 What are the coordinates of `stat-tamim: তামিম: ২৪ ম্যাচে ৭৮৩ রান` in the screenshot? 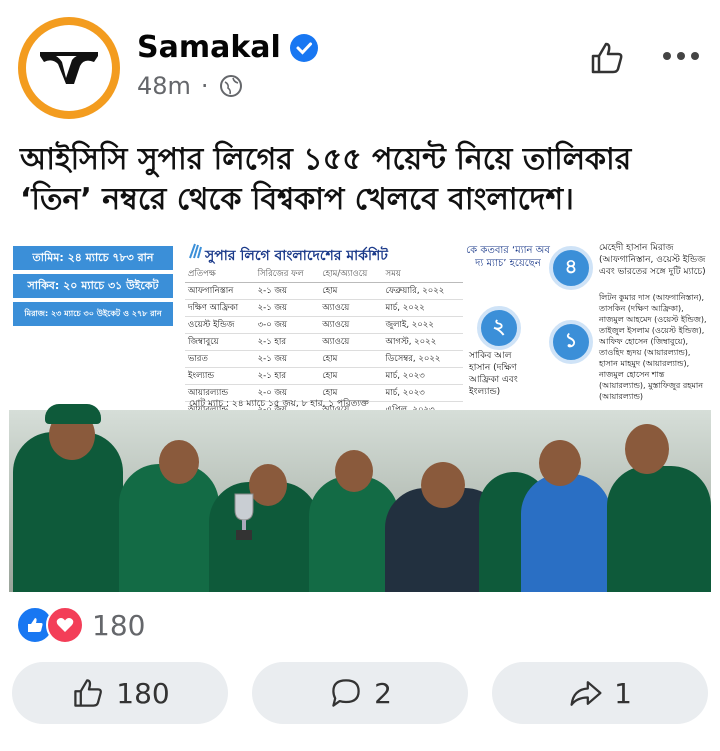 It's located at (93, 258).